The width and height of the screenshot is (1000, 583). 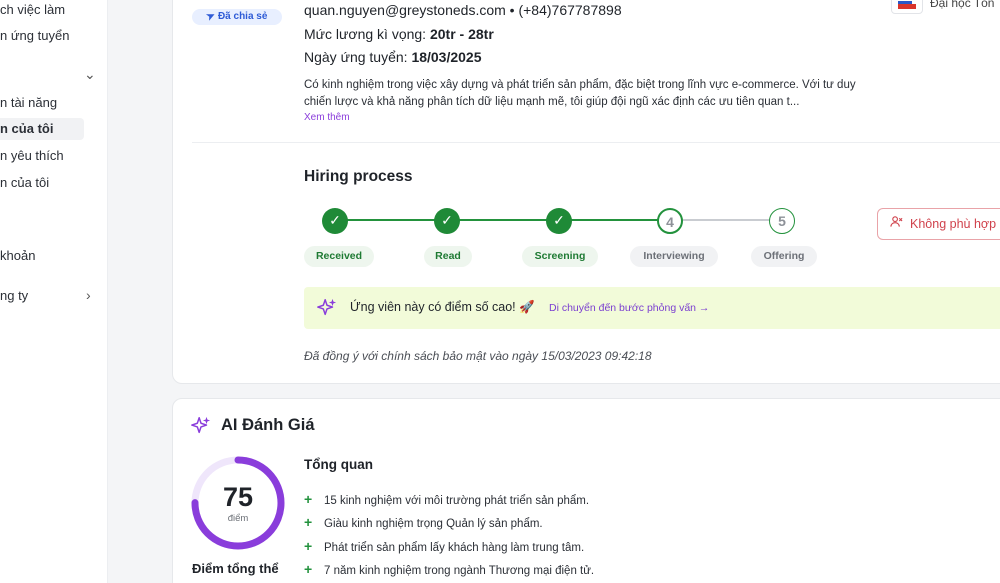 What do you see at coordinates (14, 295) in the screenshot?
I see `sidebar-item-company: ng ty` at bounding box center [14, 295].